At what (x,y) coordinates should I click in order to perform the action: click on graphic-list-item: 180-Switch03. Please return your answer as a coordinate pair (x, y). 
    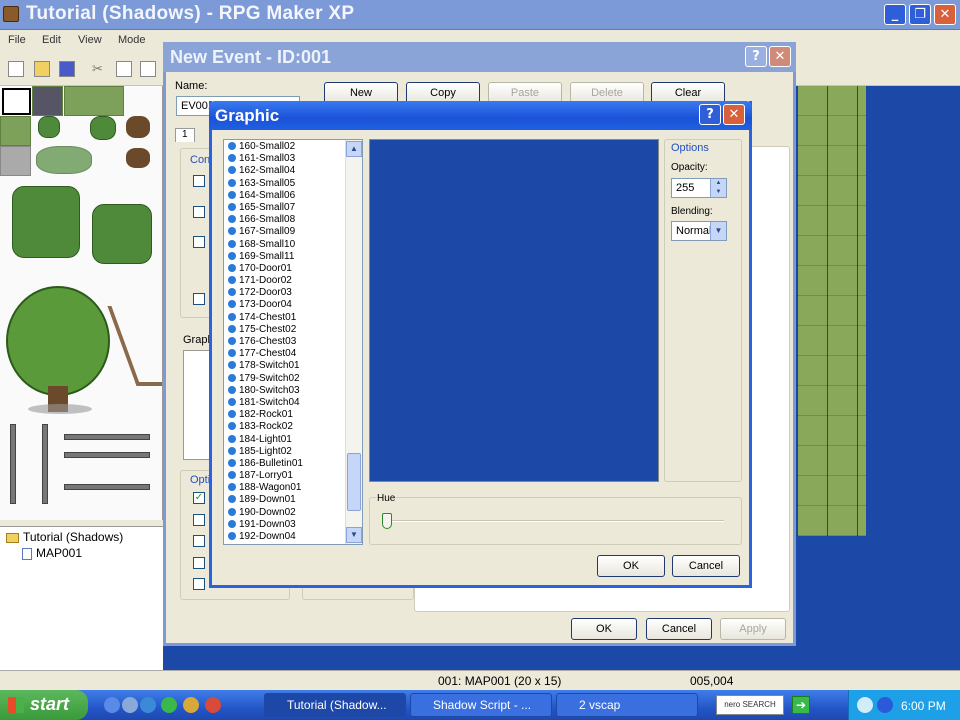
    Looking at the image, I should click on (285, 391).